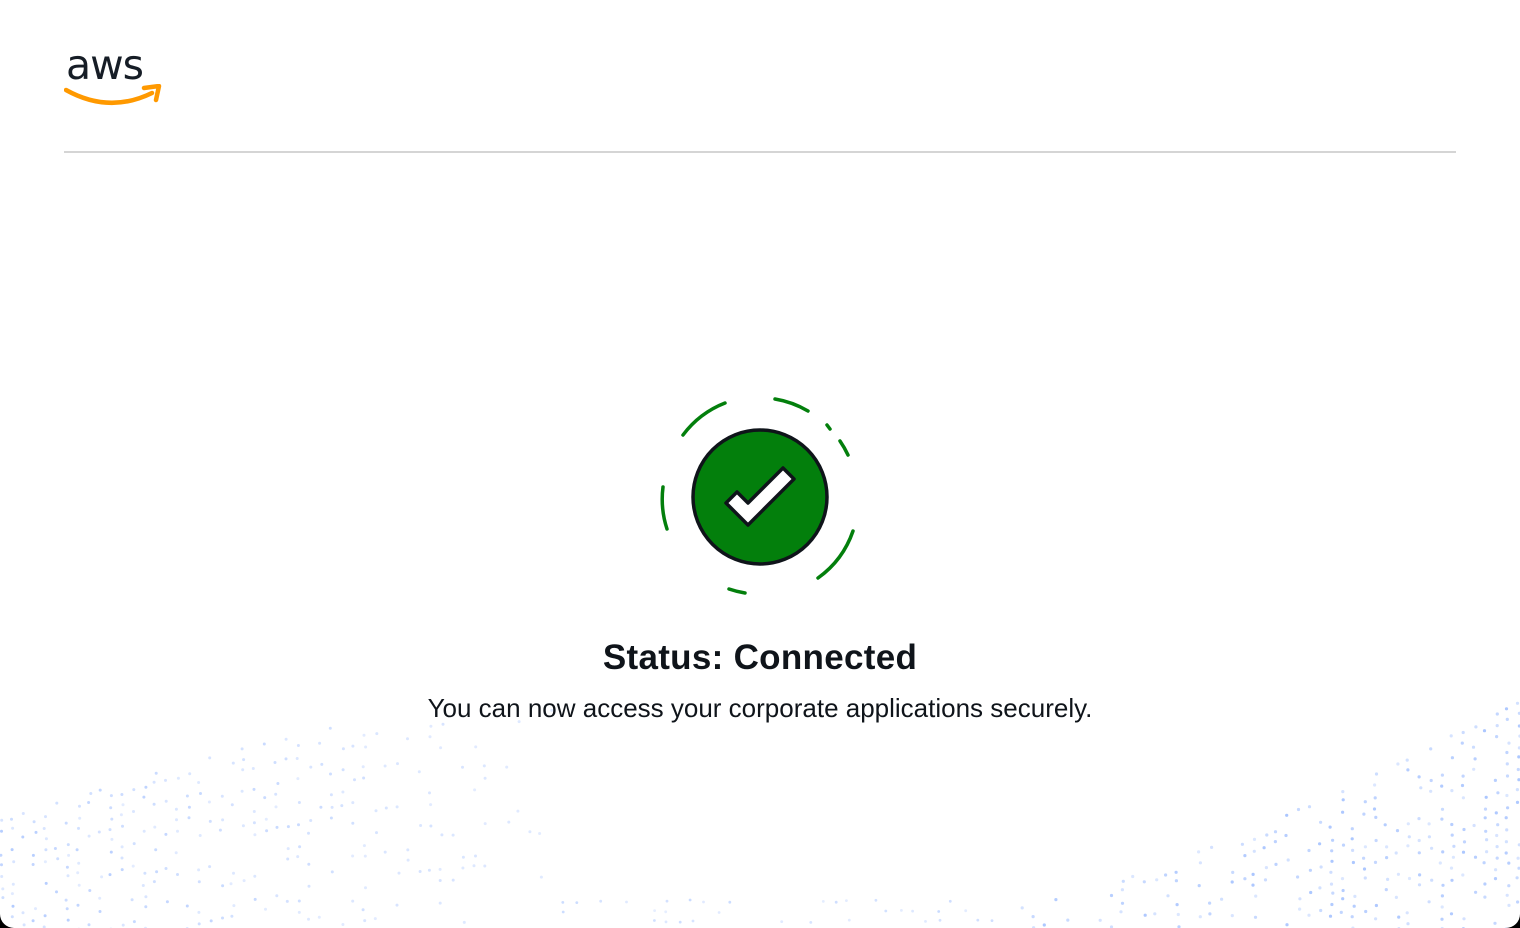 The height and width of the screenshot is (928, 1520). I want to click on check-circle-icon, so click(757, 496).